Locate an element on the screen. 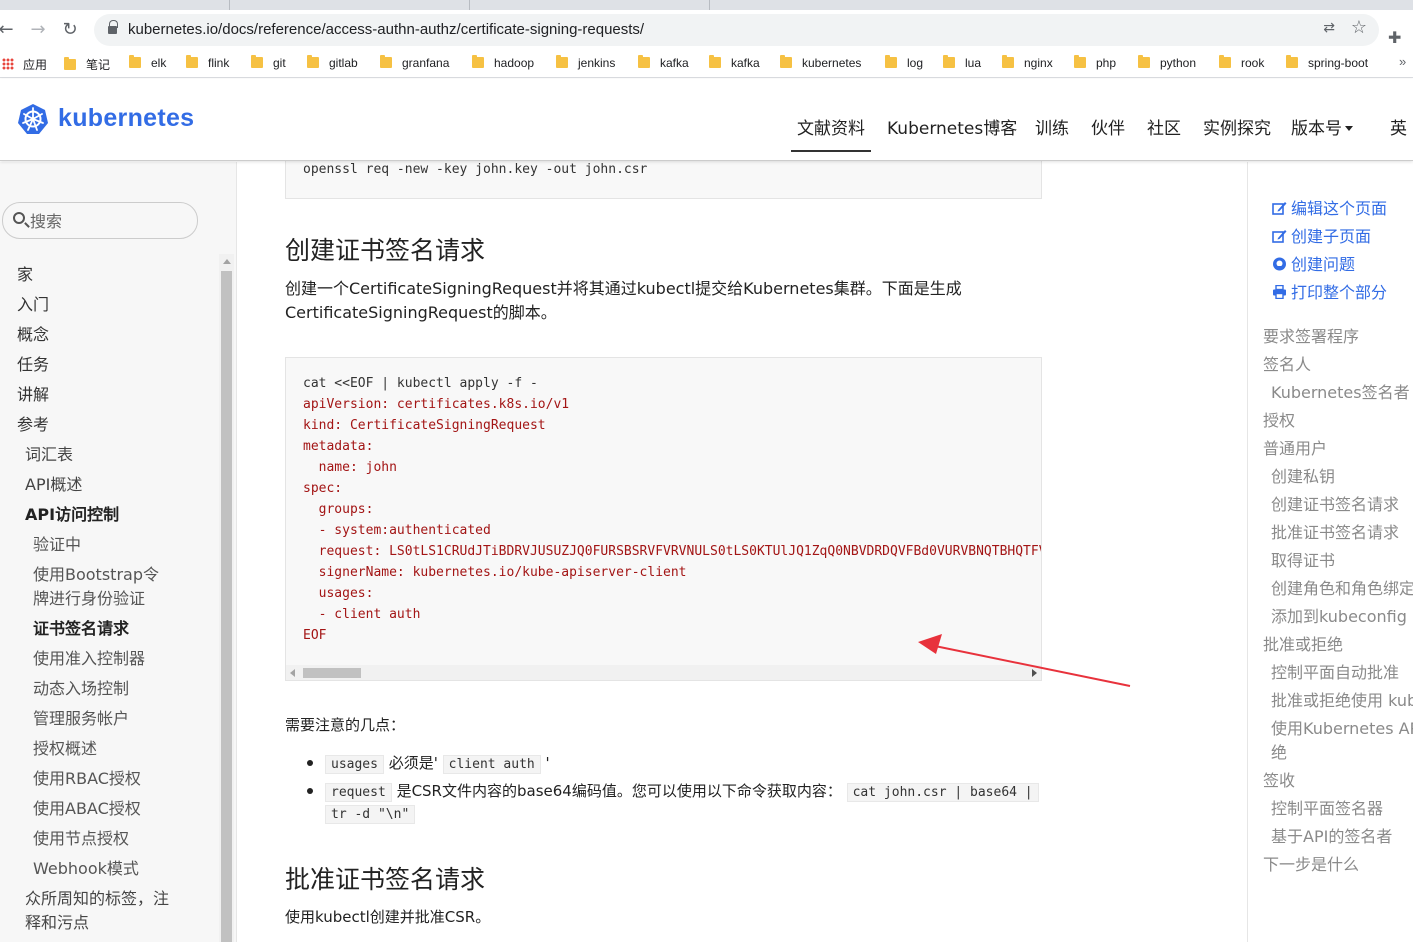 The image size is (1413, 942). sidebar-item-bootstrap-tokens: 使用Bootstrap令 is located at coordinates (96, 575).